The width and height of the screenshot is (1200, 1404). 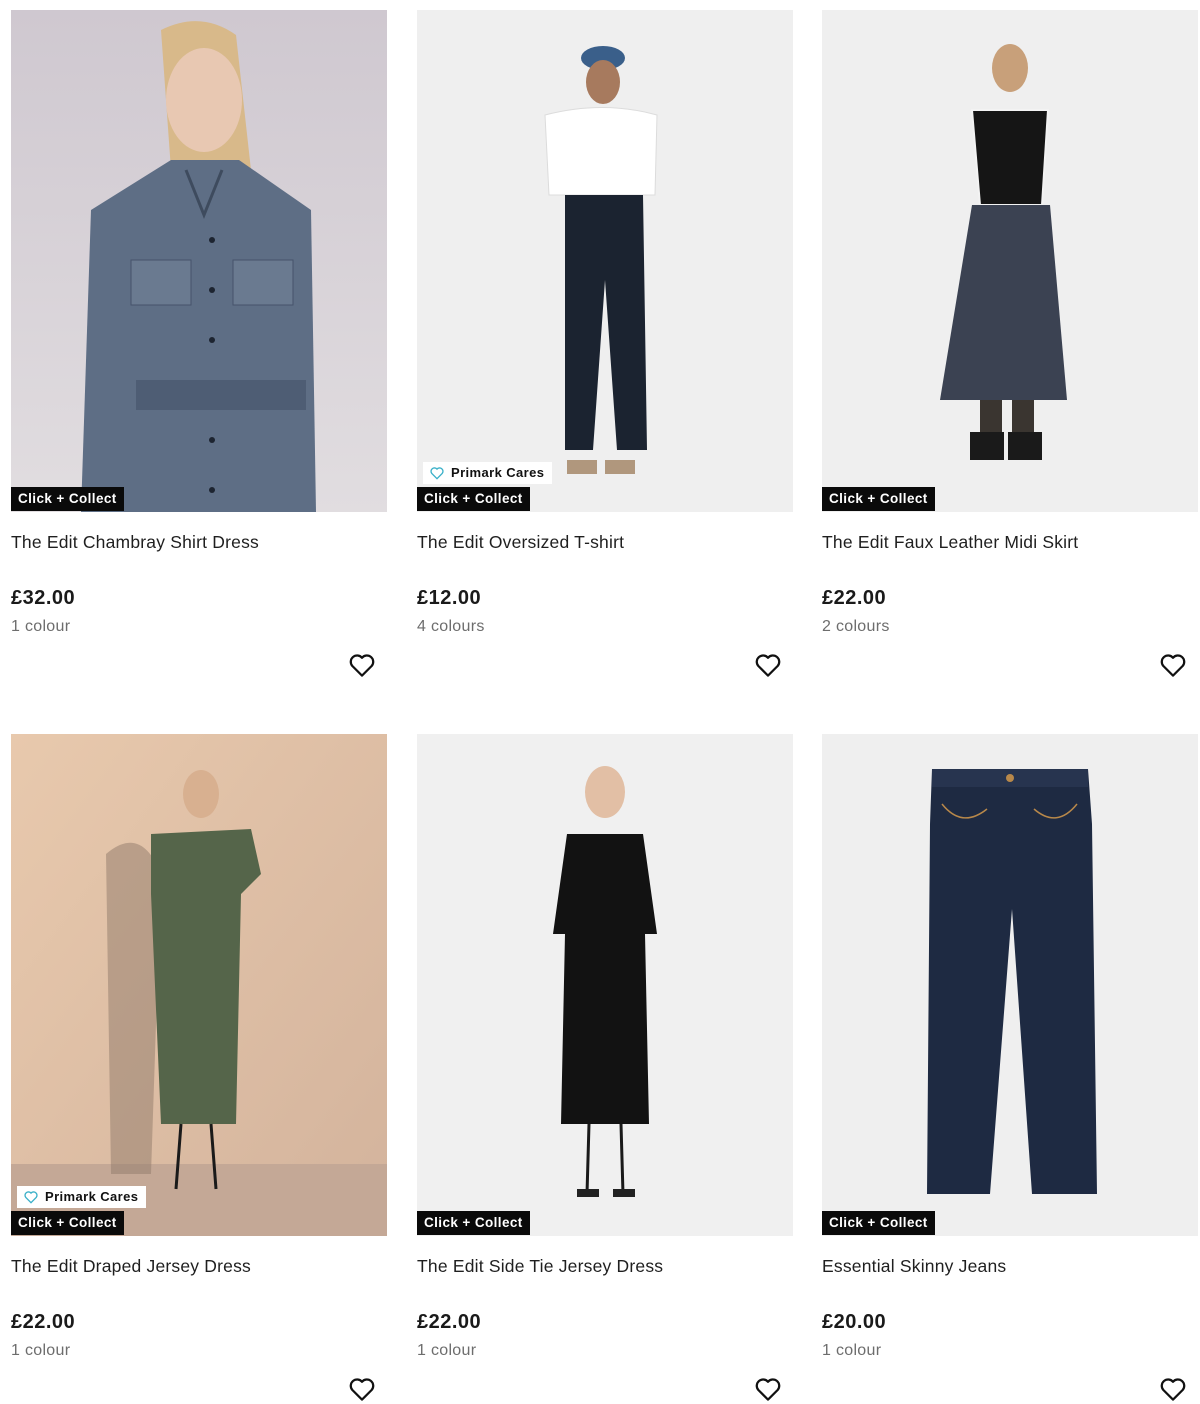 I want to click on product-title: The Edit Faux Leather Midi Skirt, so click(x=950, y=542).